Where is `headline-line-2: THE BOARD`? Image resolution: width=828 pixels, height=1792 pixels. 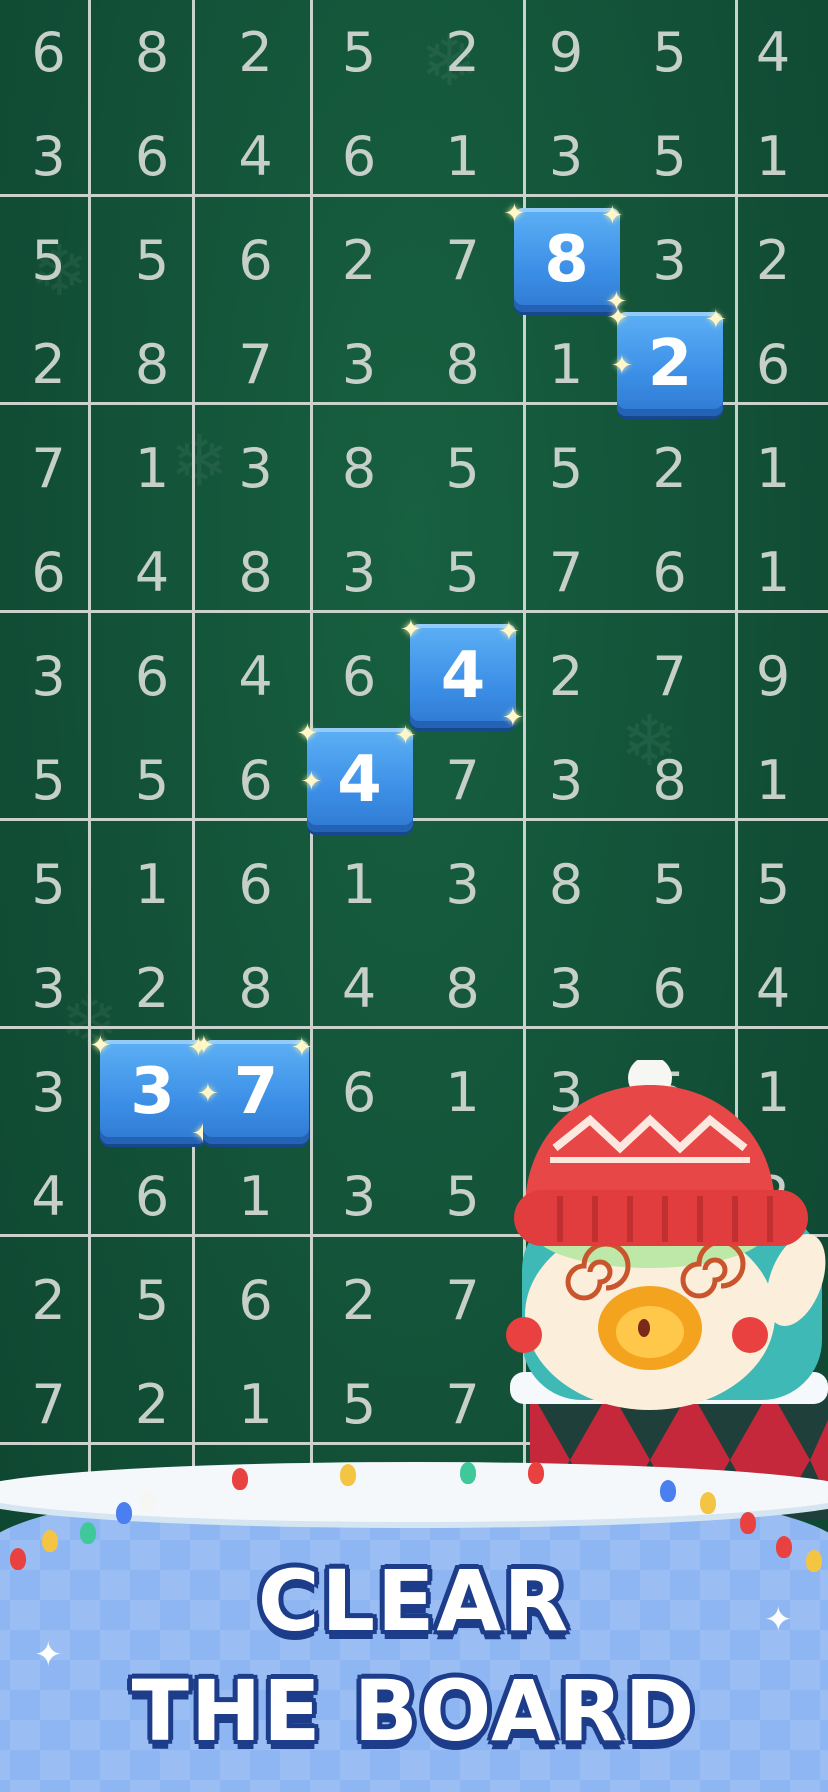 headline-line-2: THE BOARD is located at coordinates (414, 1711).